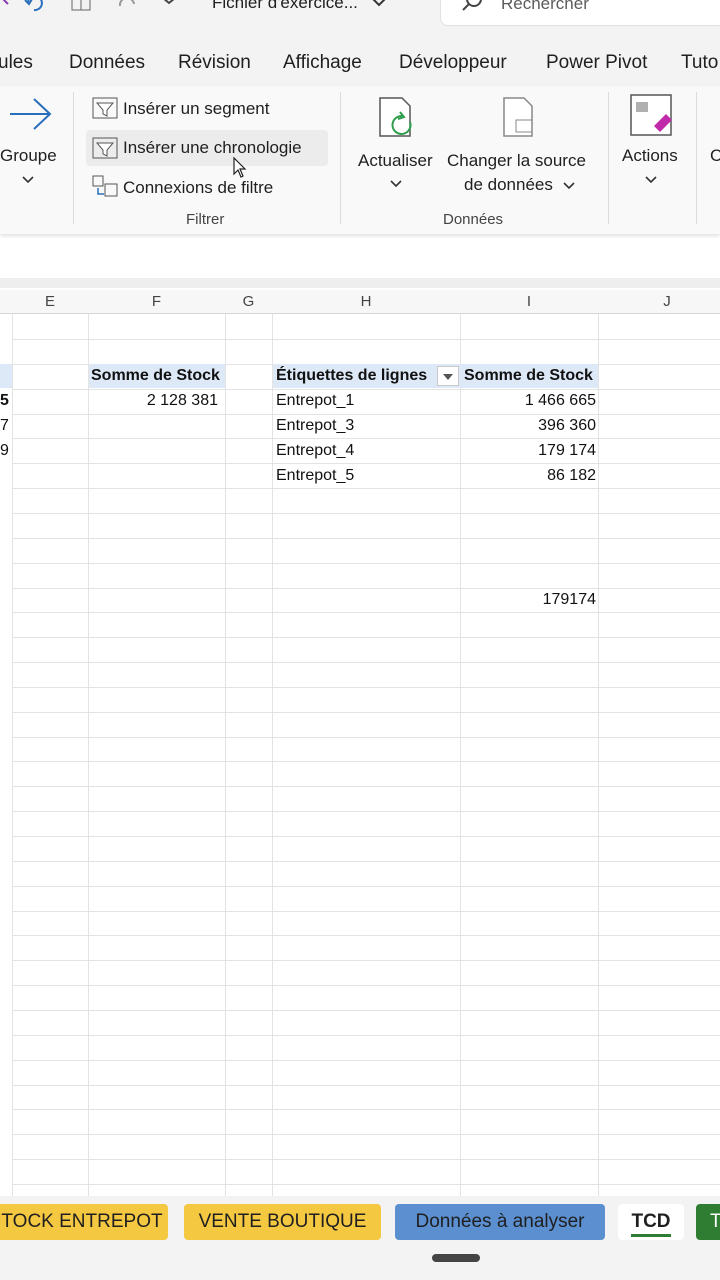 The image size is (720, 1280). Describe the element at coordinates (153, 401) in the screenshot. I see `pivot-total-value: 2 128 381` at that location.